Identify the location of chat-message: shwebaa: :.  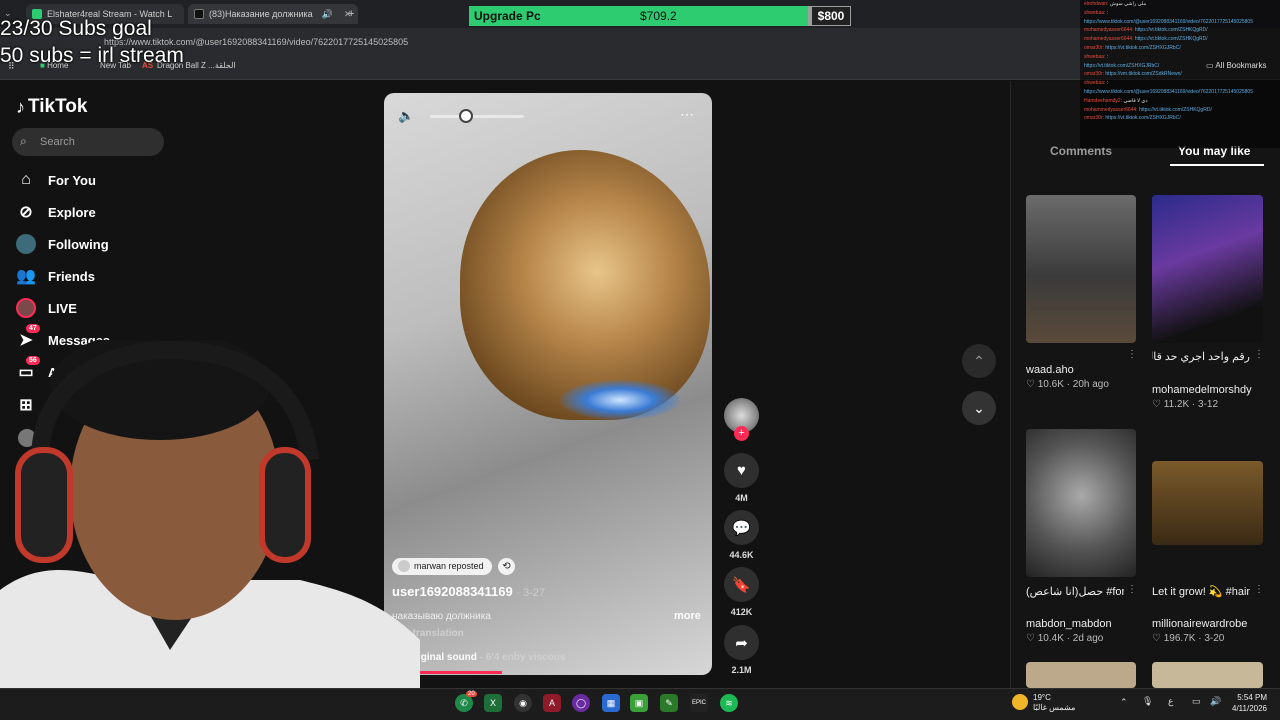
(1180, 83).